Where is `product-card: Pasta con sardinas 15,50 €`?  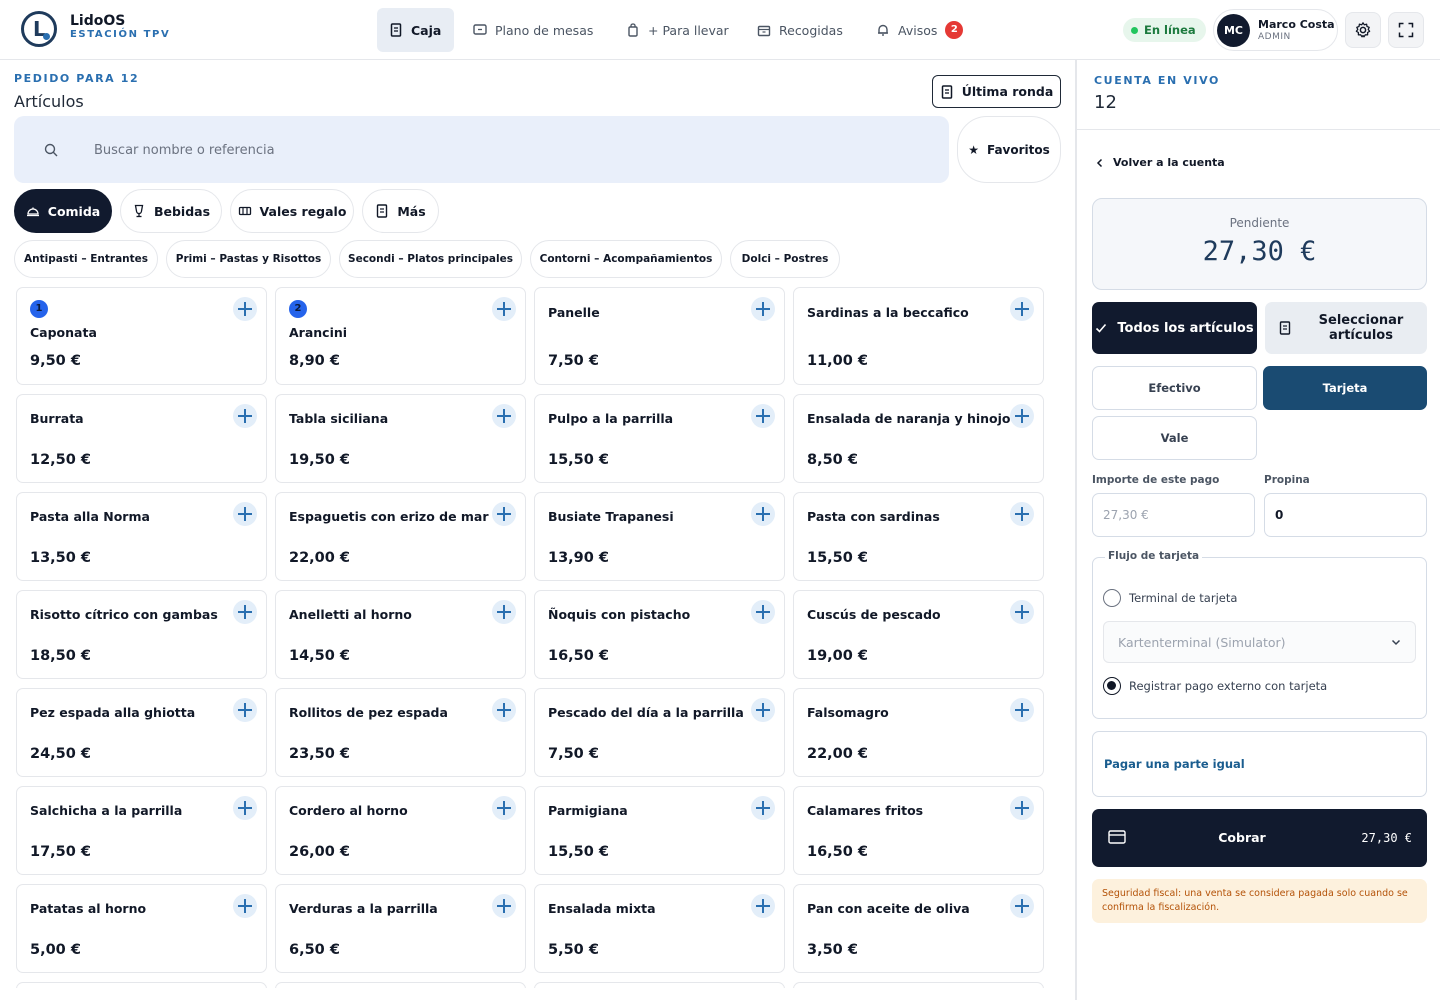 product-card: Pasta con sardinas 15,50 € is located at coordinates (918, 536).